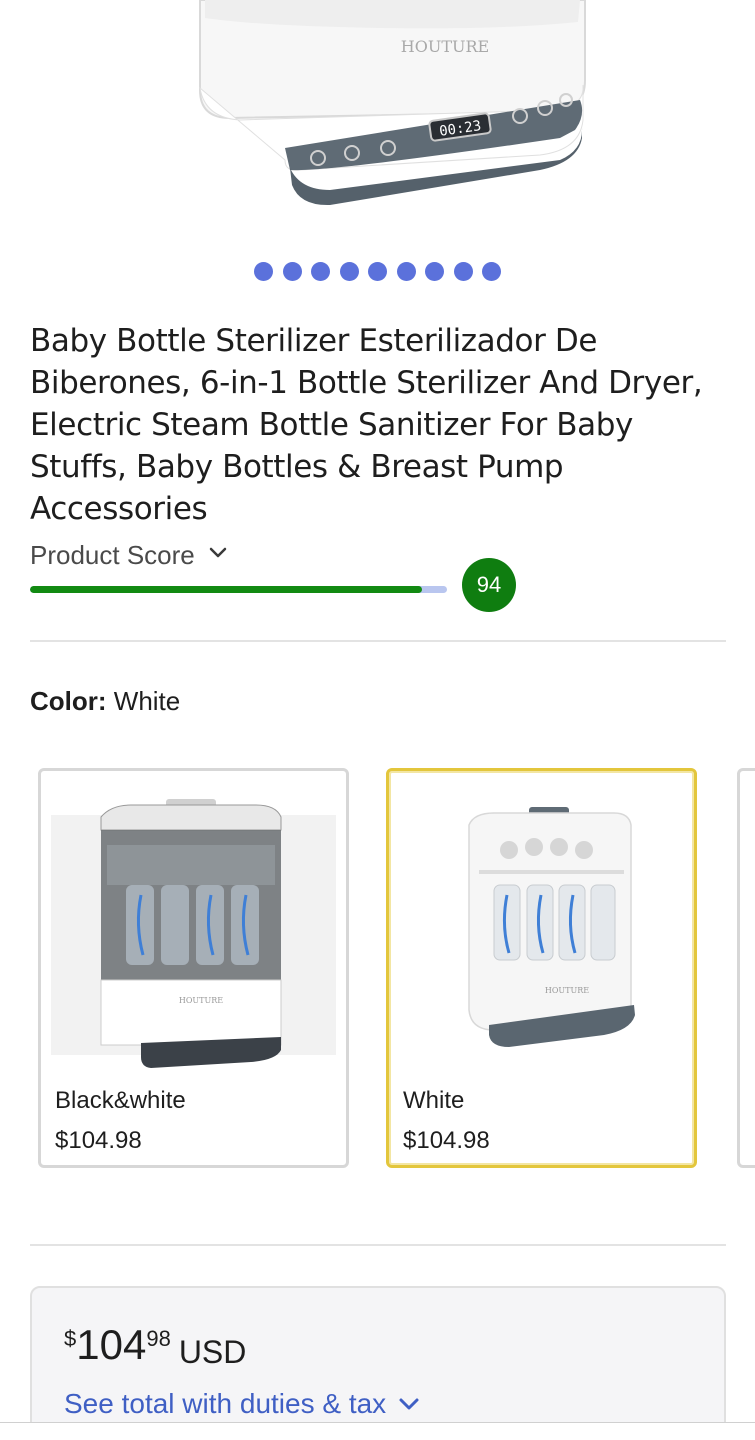  Describe the element at coordinates (212, 1352) in the screenshot. I see `price-currency-code: USD` at that location.